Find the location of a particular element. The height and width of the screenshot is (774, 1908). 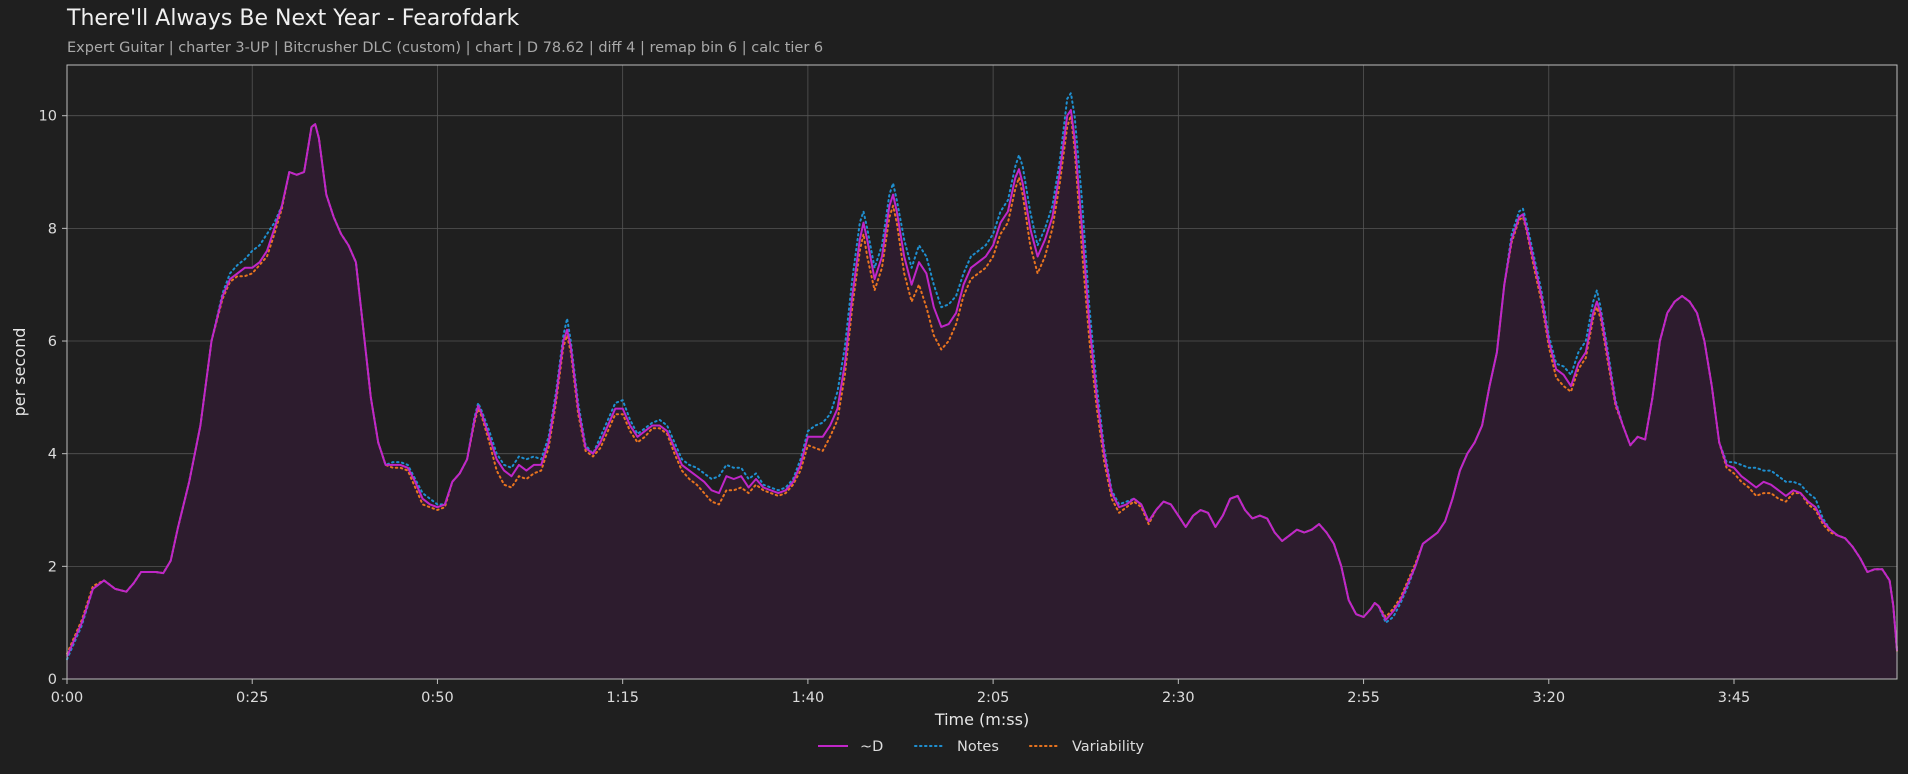

x-tick-label: 0:00 is located at coordinates (67, 698).